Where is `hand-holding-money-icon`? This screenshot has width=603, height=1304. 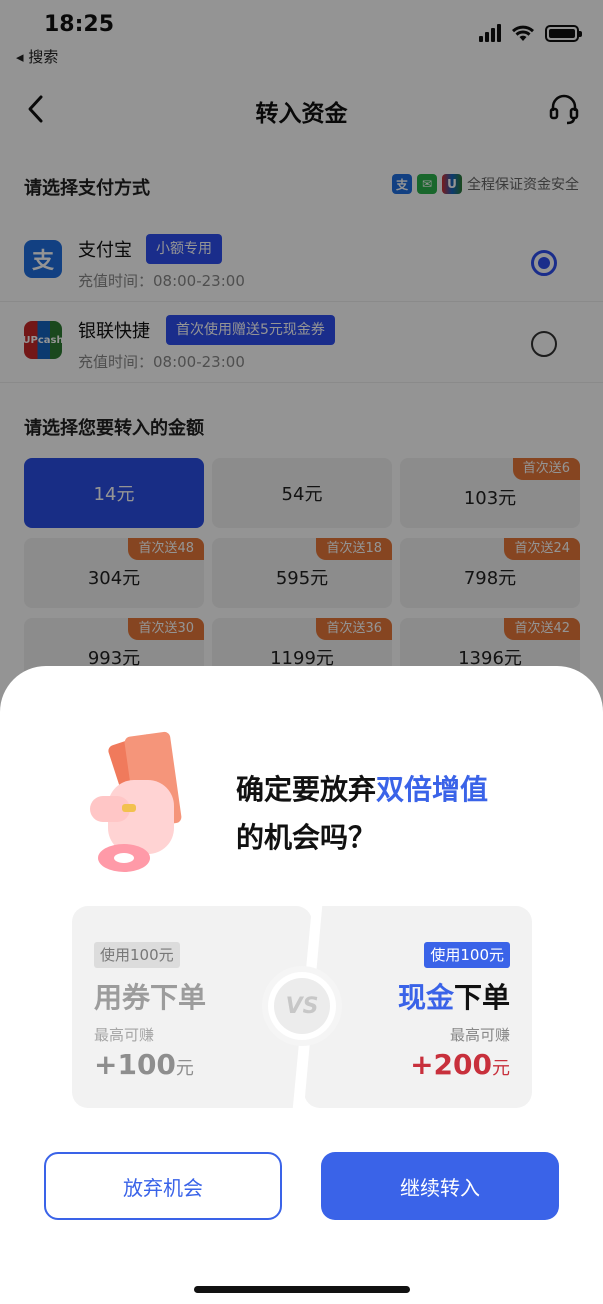
hand-holding-money-icon is located at coordinates (136, 801).